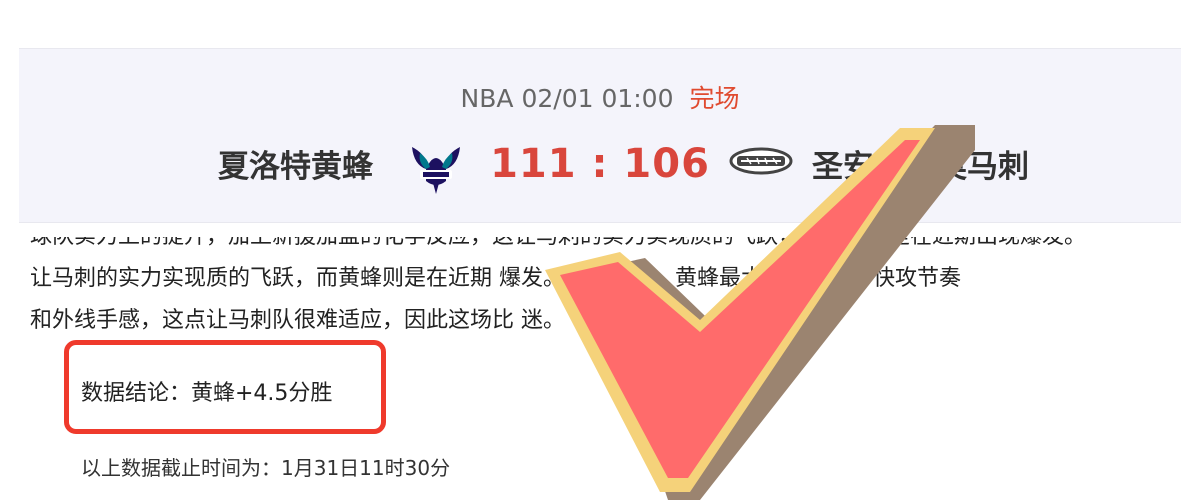 The height and width of the screenshot is (500, 1200). I want to click on match-datetime: 02/01 01:00, so click(597, 98).